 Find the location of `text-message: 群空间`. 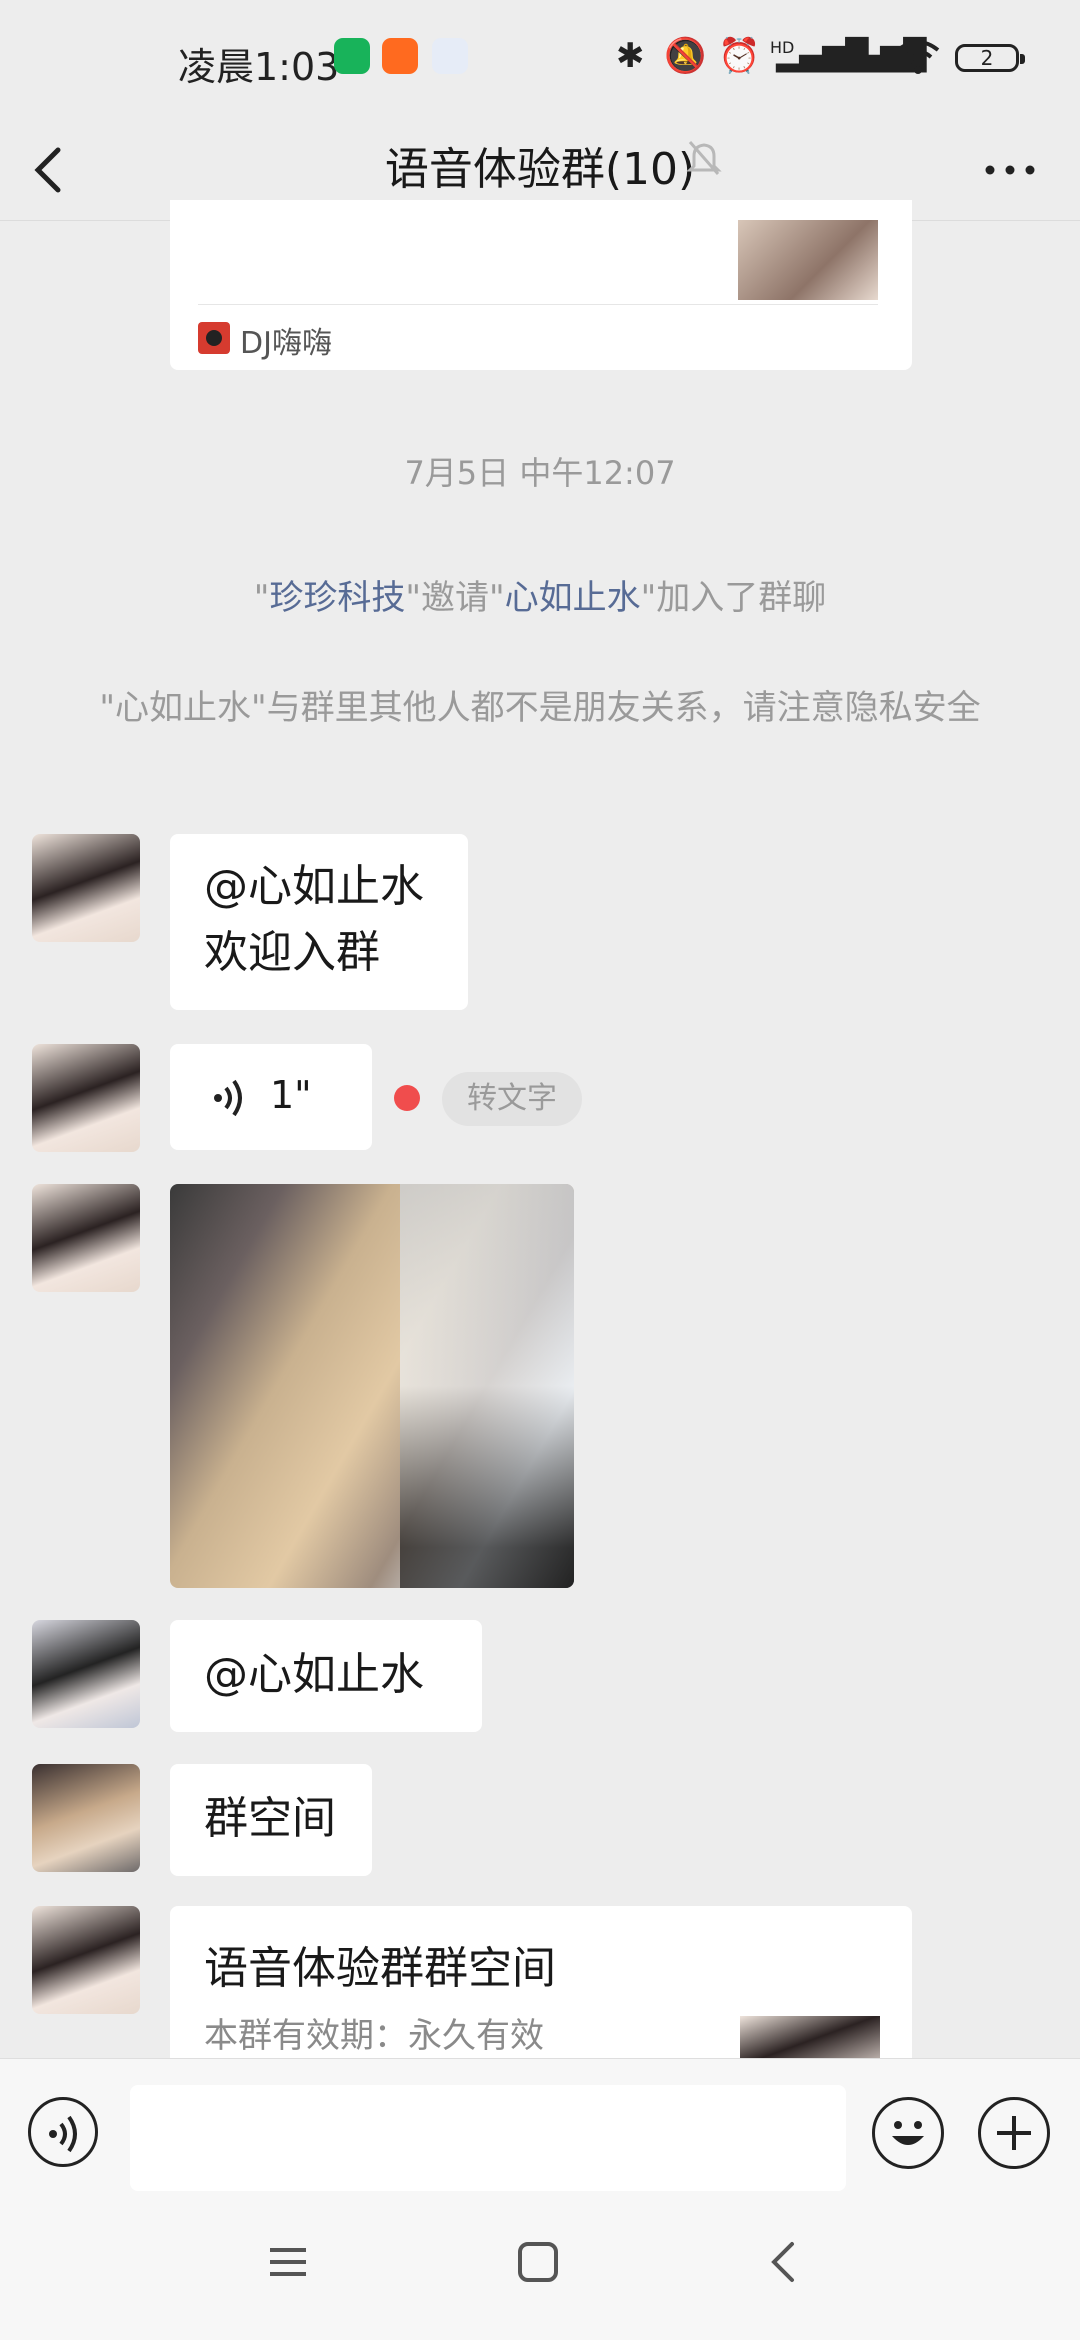

text-message: 群空间 is located at coordinates (271, 1820).